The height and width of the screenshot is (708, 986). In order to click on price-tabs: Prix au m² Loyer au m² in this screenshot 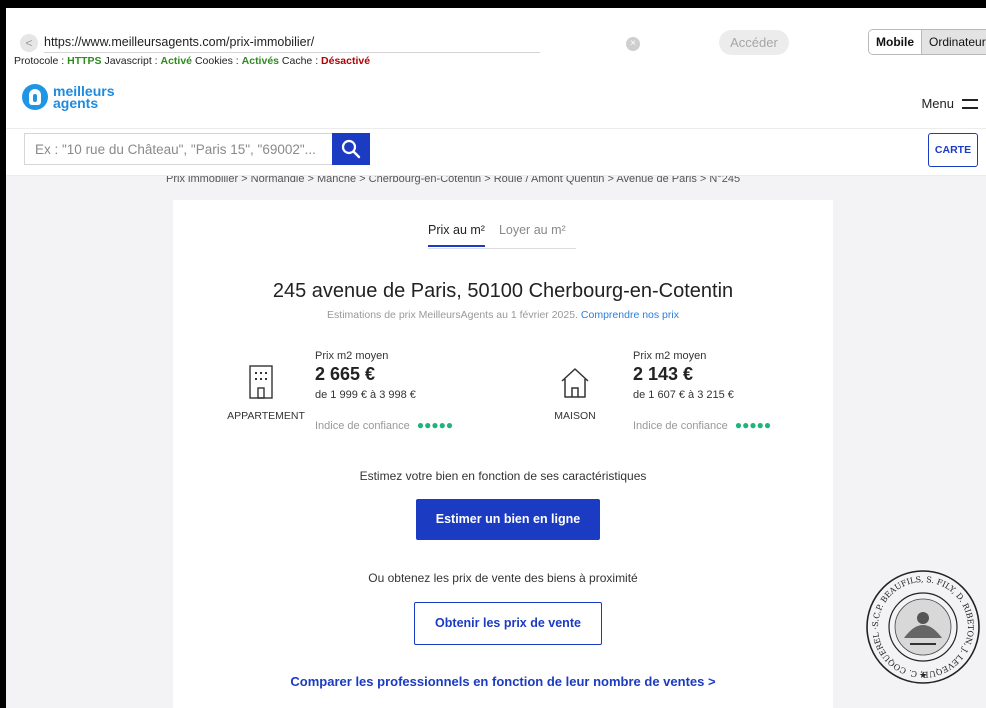, I will do `click(504, 235)`.